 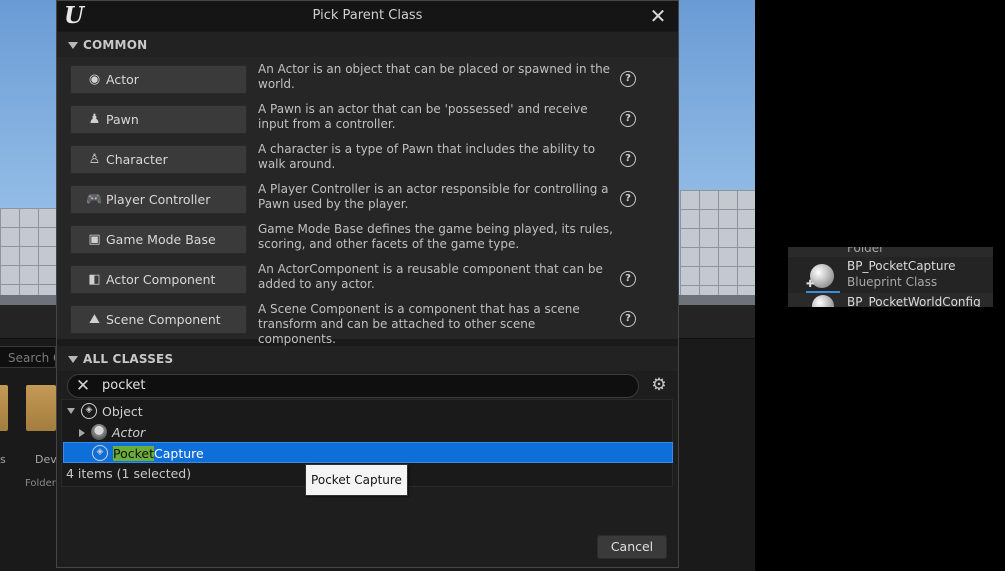 I want to click on gamepad-icon: 🎮, so click(x=94, y=199).